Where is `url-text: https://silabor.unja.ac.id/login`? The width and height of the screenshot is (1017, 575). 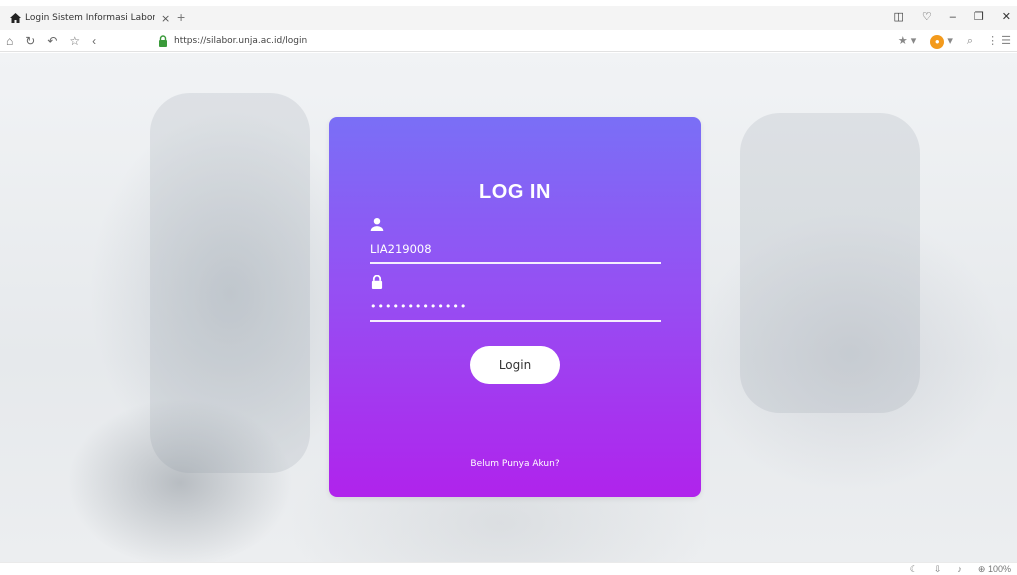
url-text: https://silabor.unja.ac.id/login is located at coordinates (241, 41).